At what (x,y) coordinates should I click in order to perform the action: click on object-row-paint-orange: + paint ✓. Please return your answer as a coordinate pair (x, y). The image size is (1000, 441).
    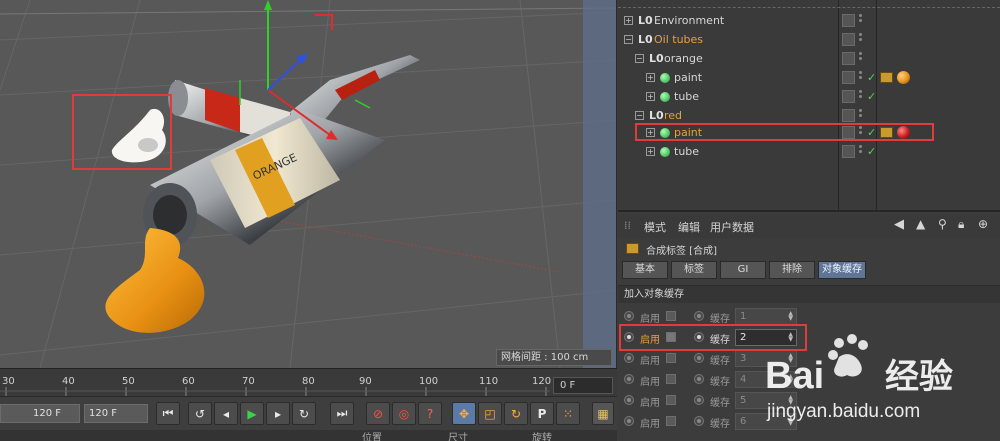
    Looking at the image, I should click on (809, 77).